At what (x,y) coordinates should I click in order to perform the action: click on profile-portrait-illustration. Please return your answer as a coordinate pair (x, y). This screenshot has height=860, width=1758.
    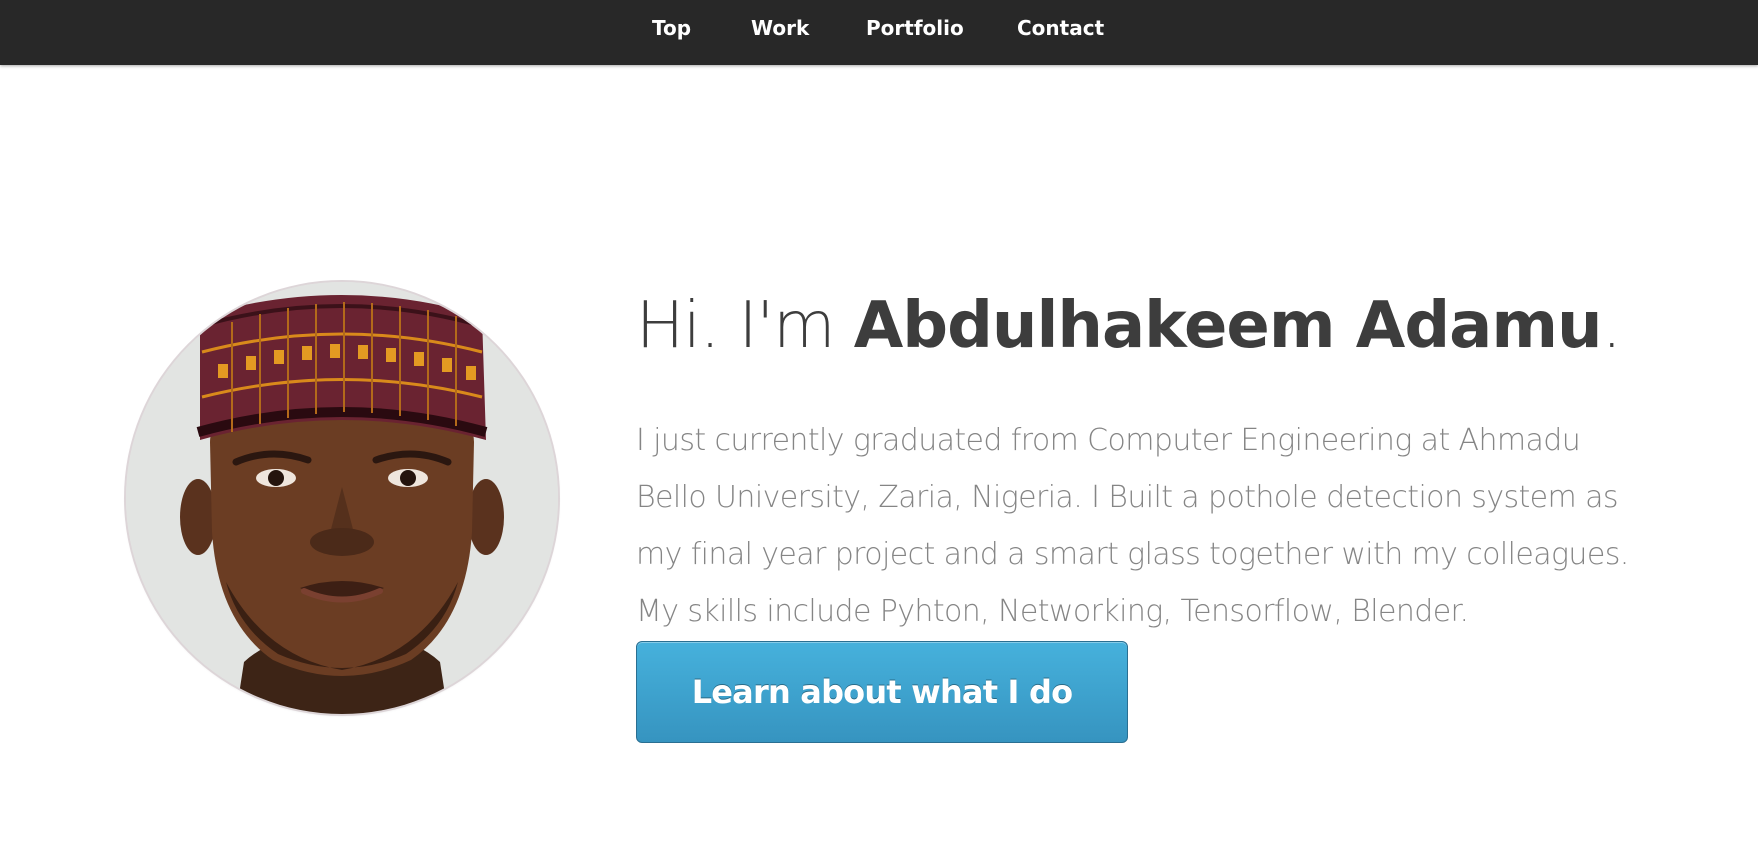
    Looking at the image, I should click on (342, 498).